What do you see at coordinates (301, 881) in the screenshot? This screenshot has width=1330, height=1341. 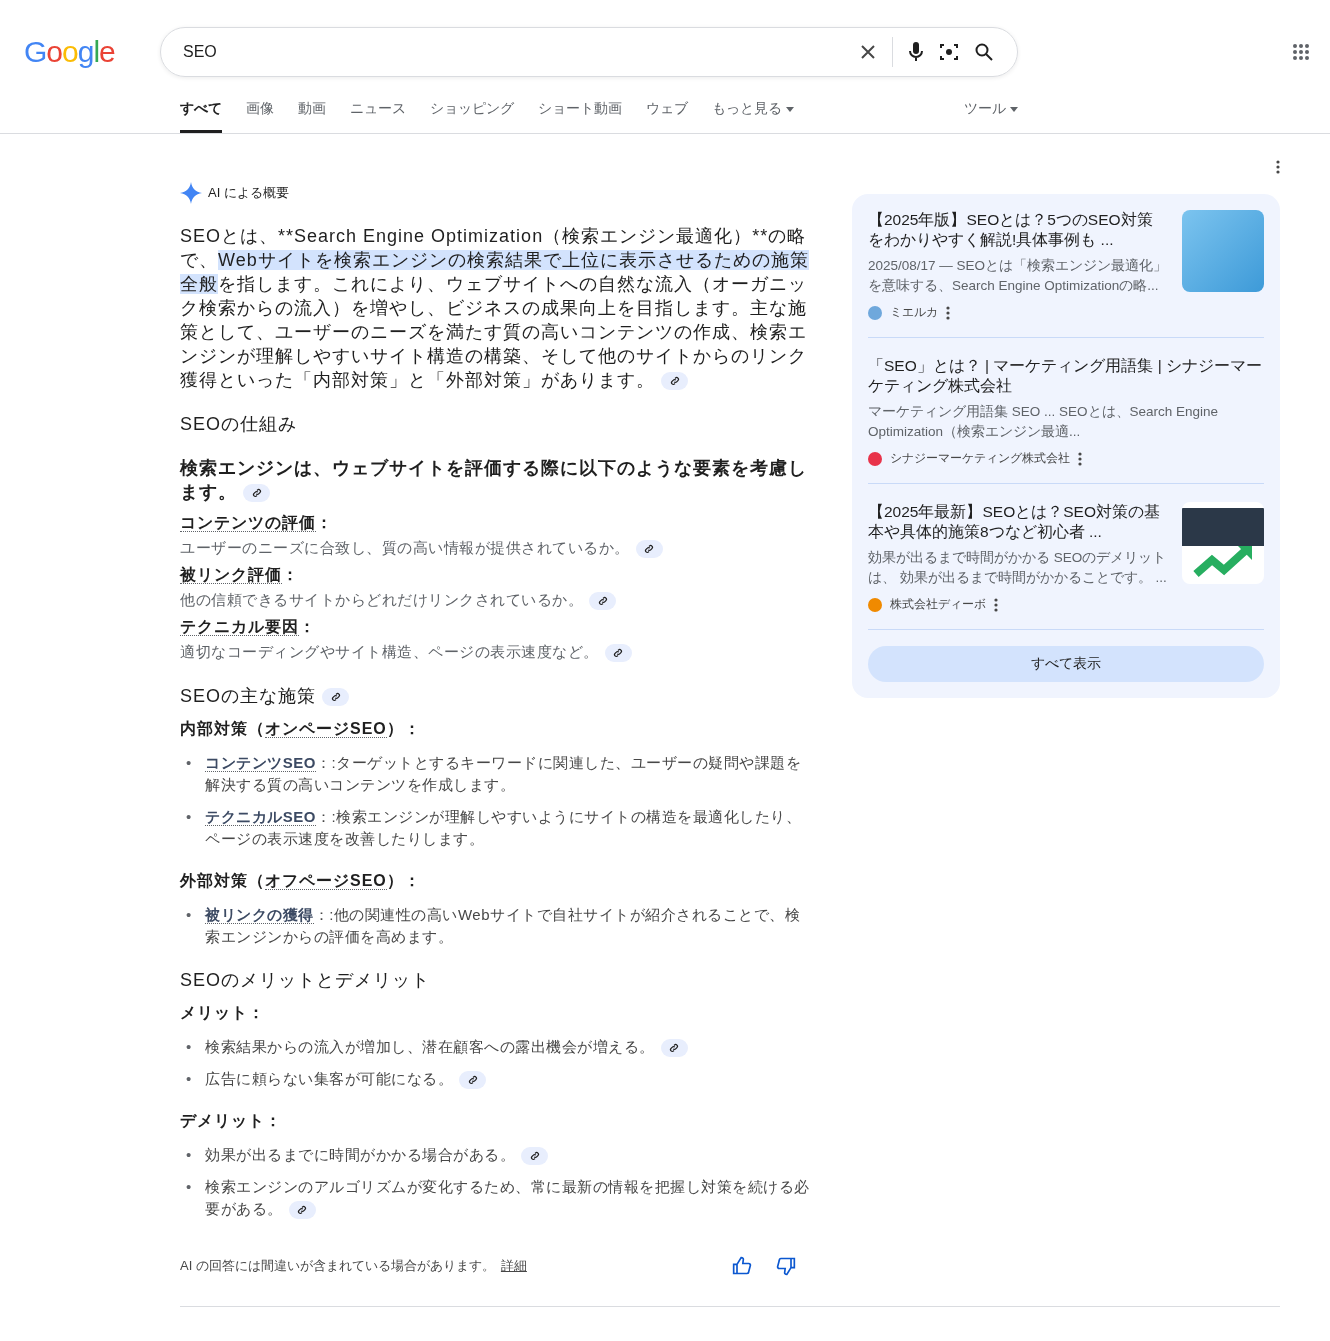 I see `term-heading: 外部対策（オフページSEO）：` at bounding box center [301, 881].